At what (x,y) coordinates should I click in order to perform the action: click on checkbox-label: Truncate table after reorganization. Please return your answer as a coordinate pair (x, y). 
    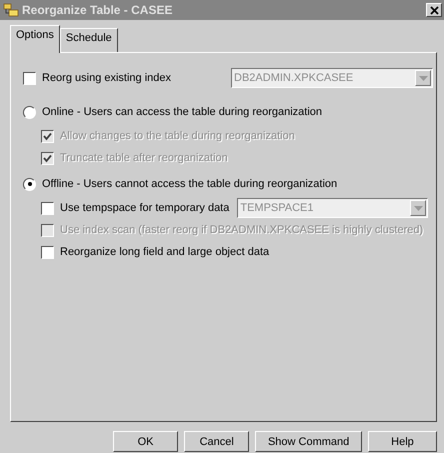
    Looking at the image, I should click on (144, 158).